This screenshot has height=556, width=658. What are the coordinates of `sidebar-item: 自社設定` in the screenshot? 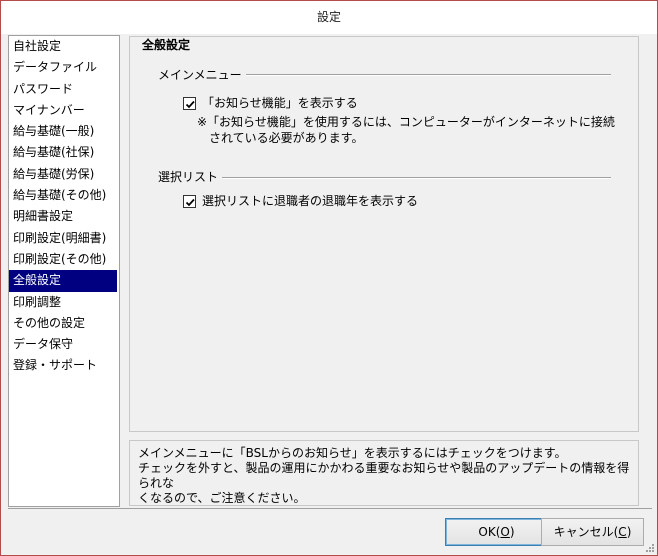 It's located at (63, 46).